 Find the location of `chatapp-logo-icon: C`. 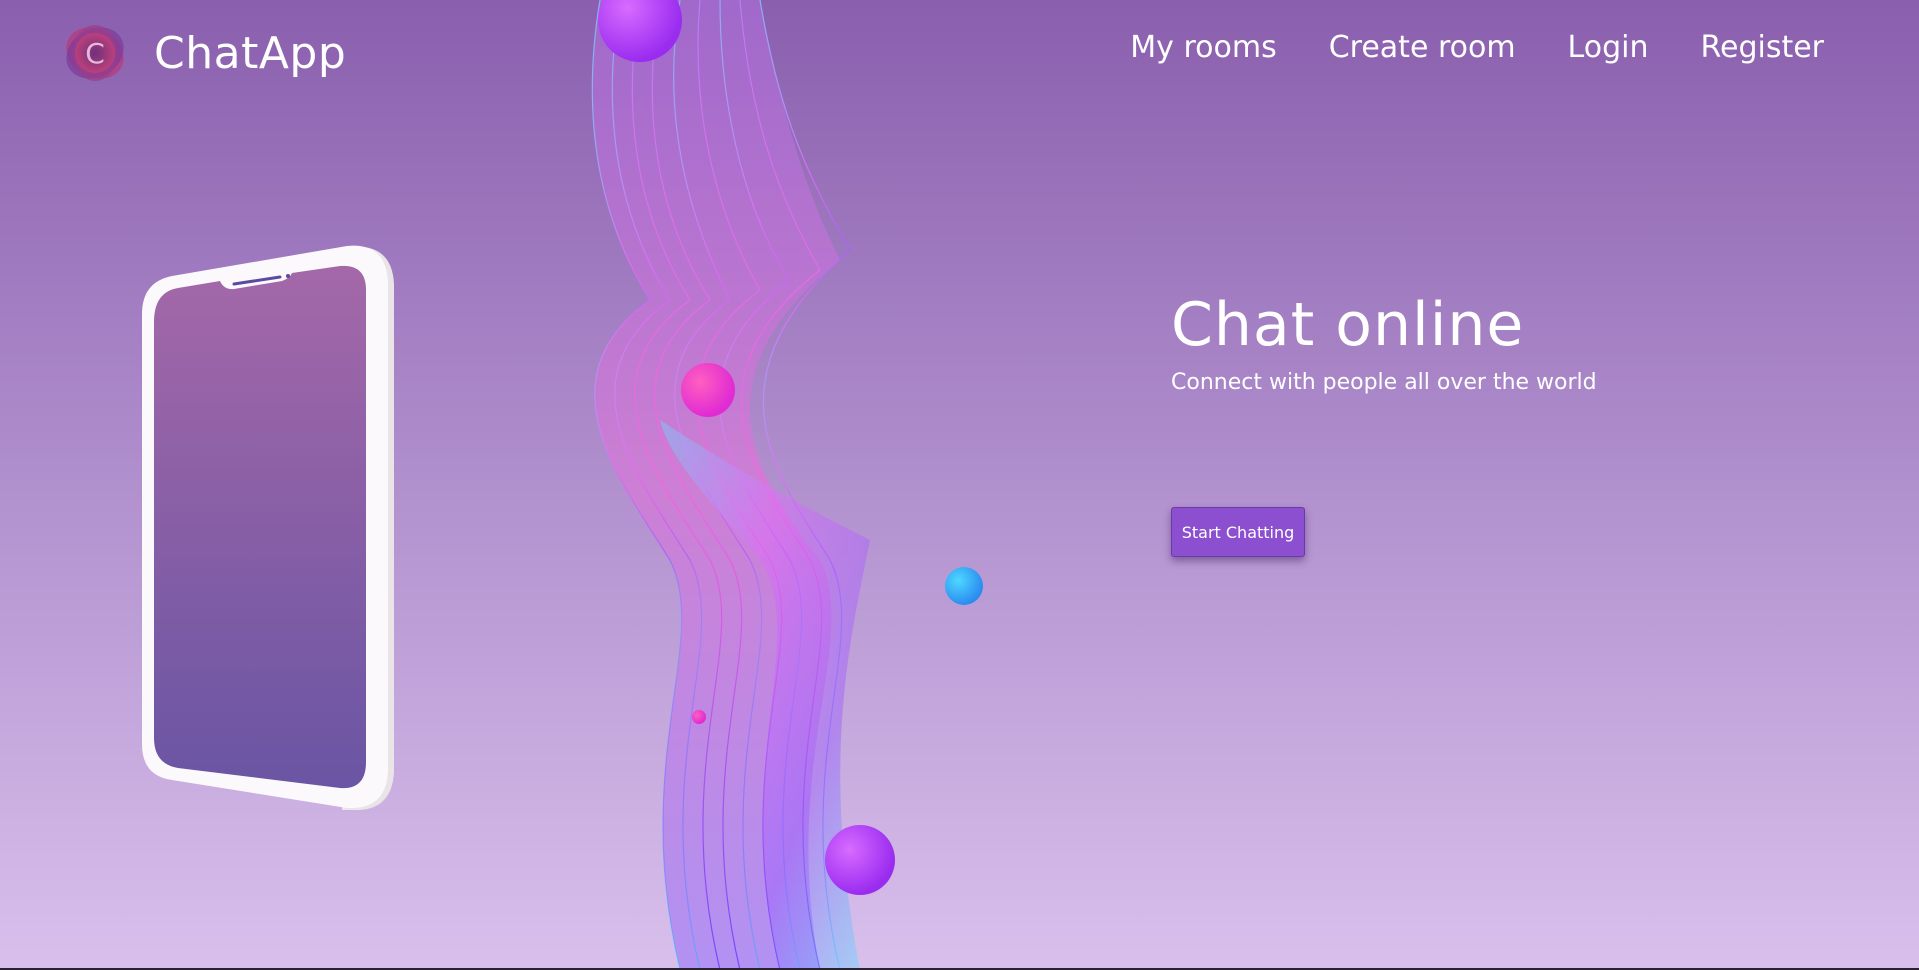

chatapp-logo-icon: C is located at coordinates (95, 53).